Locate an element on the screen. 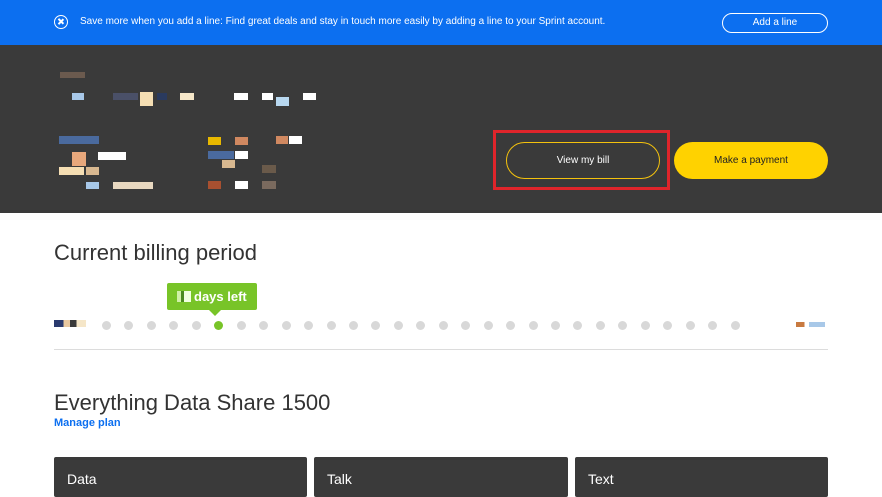  card-label: Data is located at coordinates (82, 479).